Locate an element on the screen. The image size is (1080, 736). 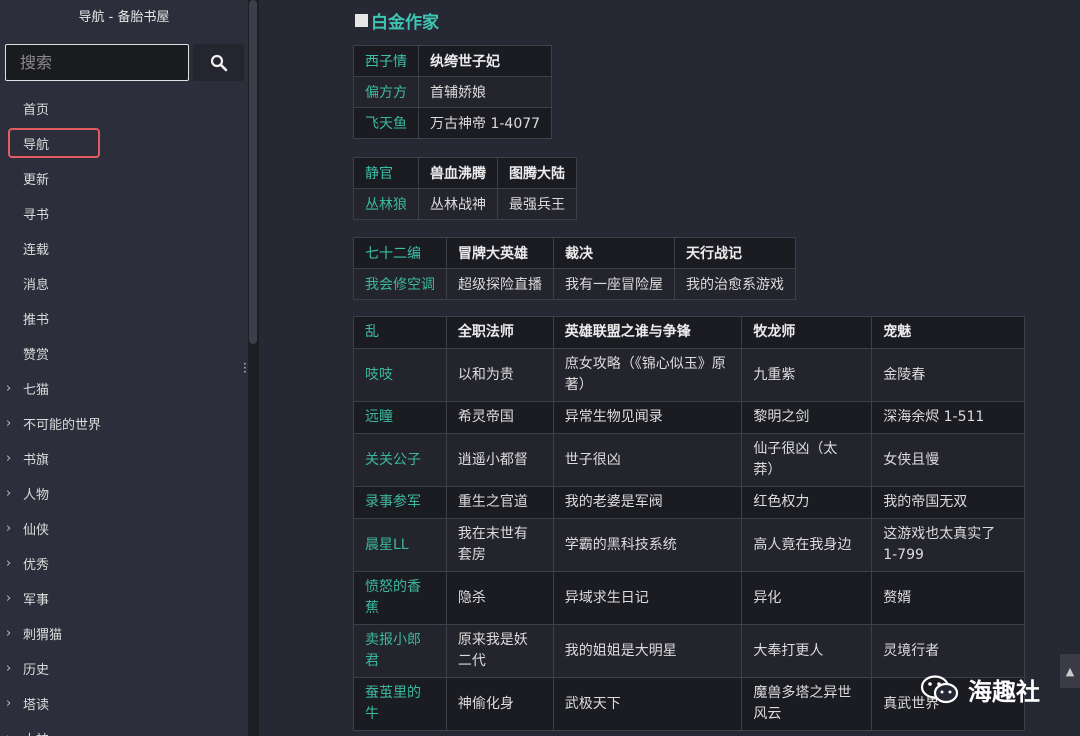
table-row: 飞天鱼 万古神帝 1-4077 is located at coordinates (453, 123).